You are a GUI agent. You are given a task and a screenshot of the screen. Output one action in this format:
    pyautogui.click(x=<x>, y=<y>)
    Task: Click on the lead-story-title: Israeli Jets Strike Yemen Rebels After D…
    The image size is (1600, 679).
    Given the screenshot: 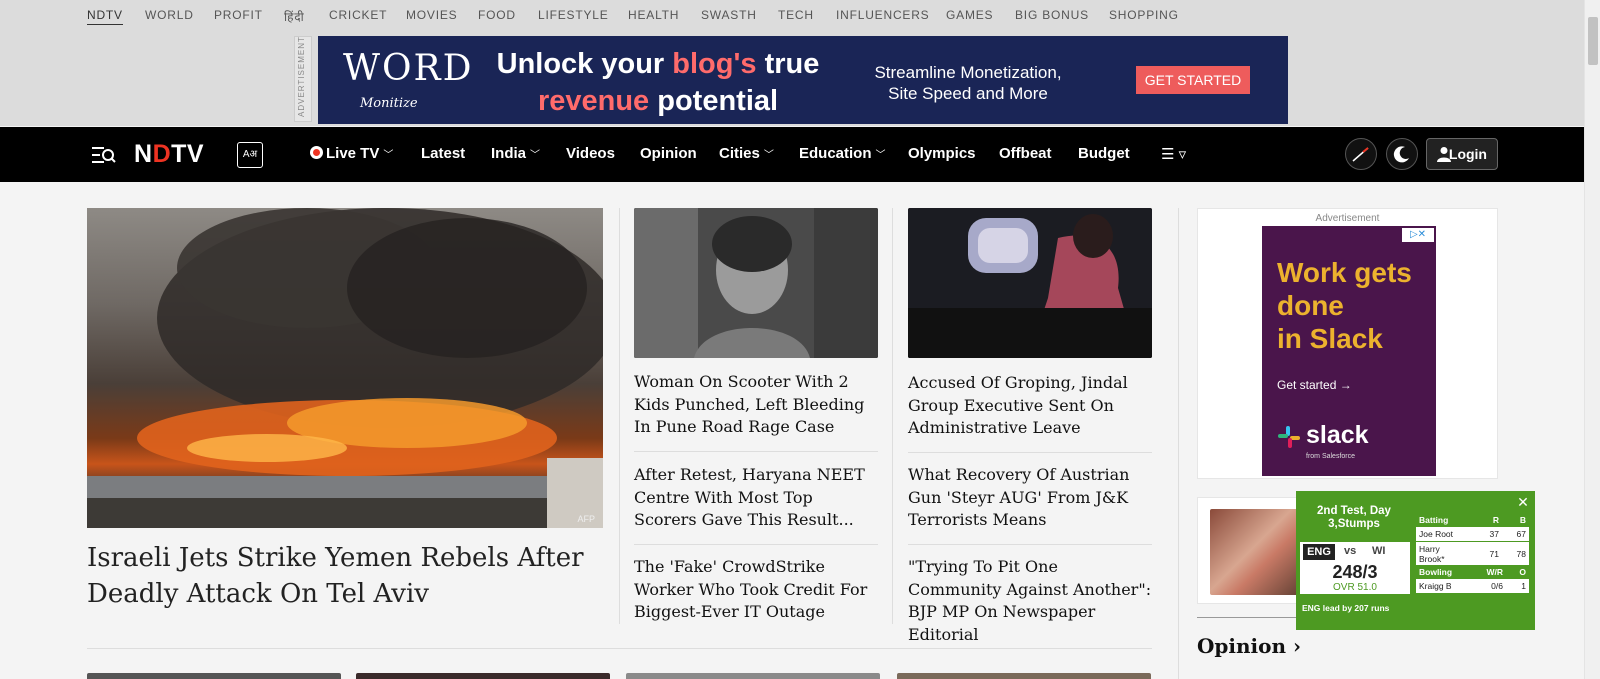 What is the action you would take?
    pyautogui.click(x=345, y=576)
    